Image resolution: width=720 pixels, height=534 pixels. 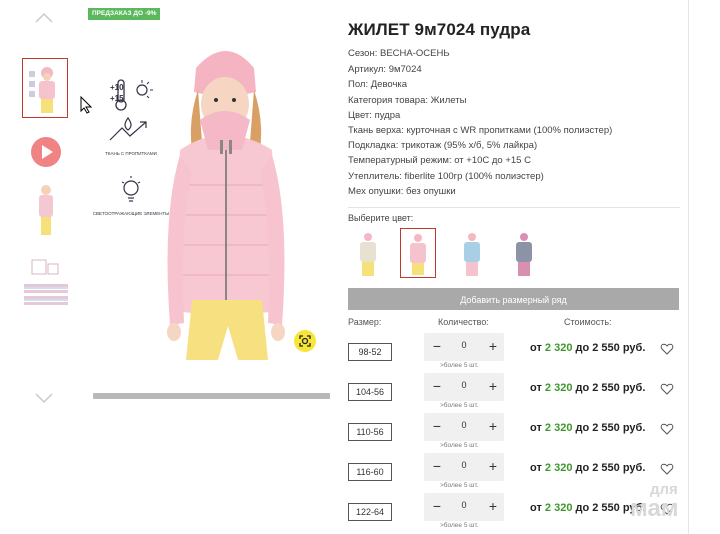 I want to click on content-divider, so click(x=688, y=267).